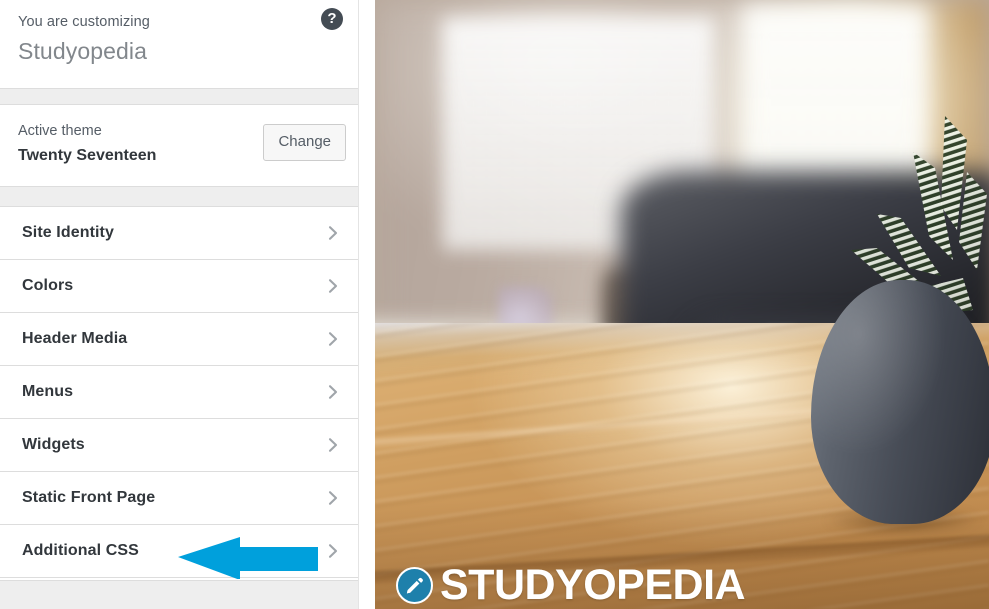 The image size is (989, 609). I want to click on sidebar-footer, so click(179, 594).